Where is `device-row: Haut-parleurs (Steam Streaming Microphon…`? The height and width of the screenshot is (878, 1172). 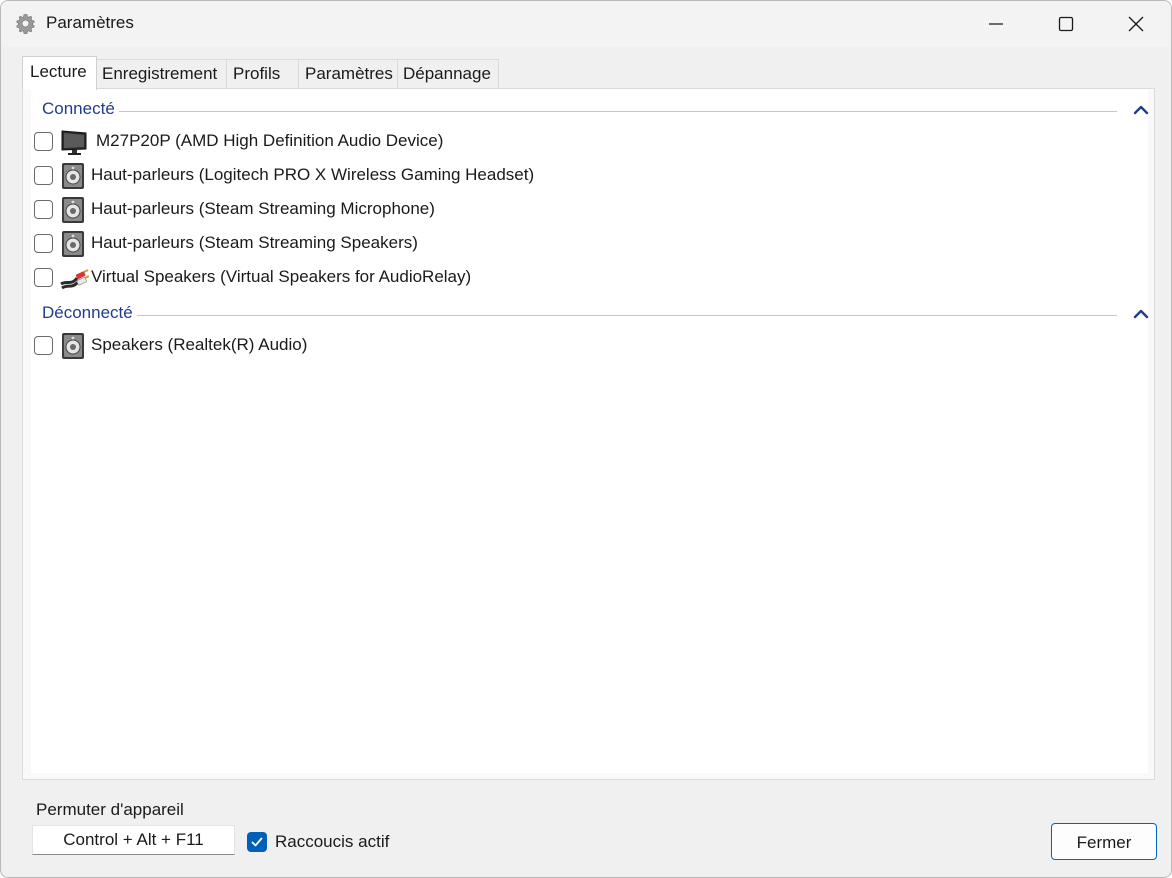 device-row: Haut-parleurs (Steam Streaming Microphon… is located at coordinates (584, 210).